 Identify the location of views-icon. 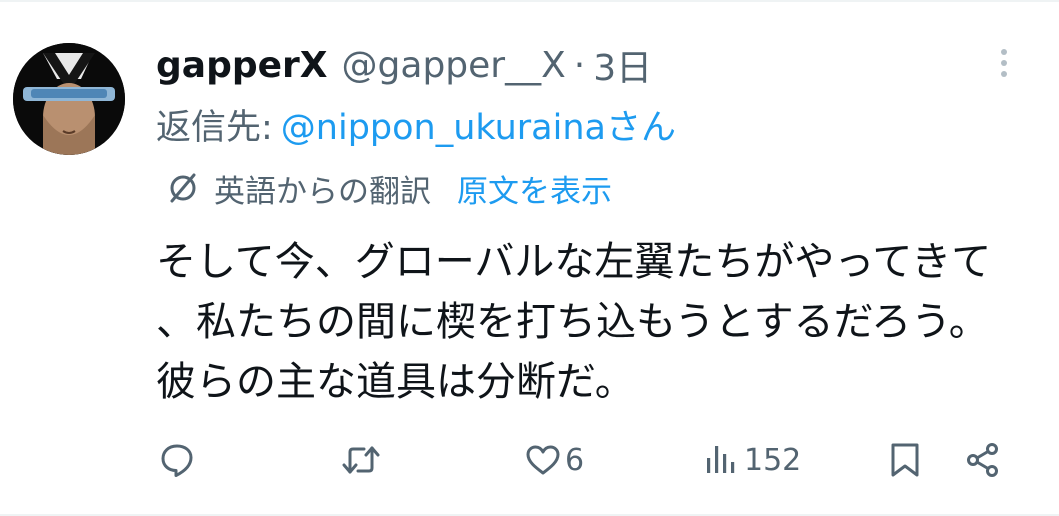
(721, 459).